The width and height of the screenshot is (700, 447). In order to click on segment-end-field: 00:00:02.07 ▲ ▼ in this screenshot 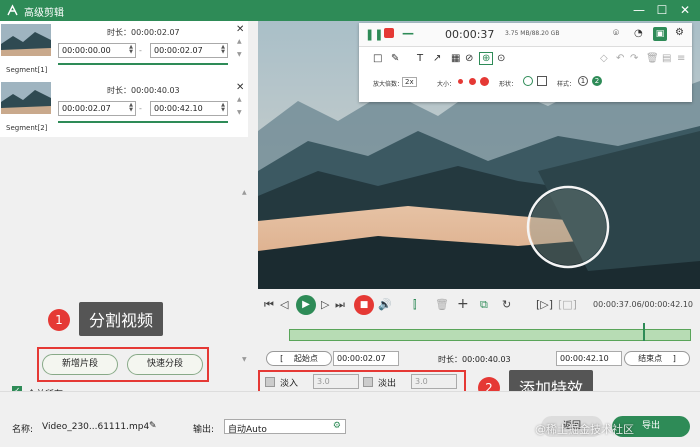, I will do `click(189, 50)`.